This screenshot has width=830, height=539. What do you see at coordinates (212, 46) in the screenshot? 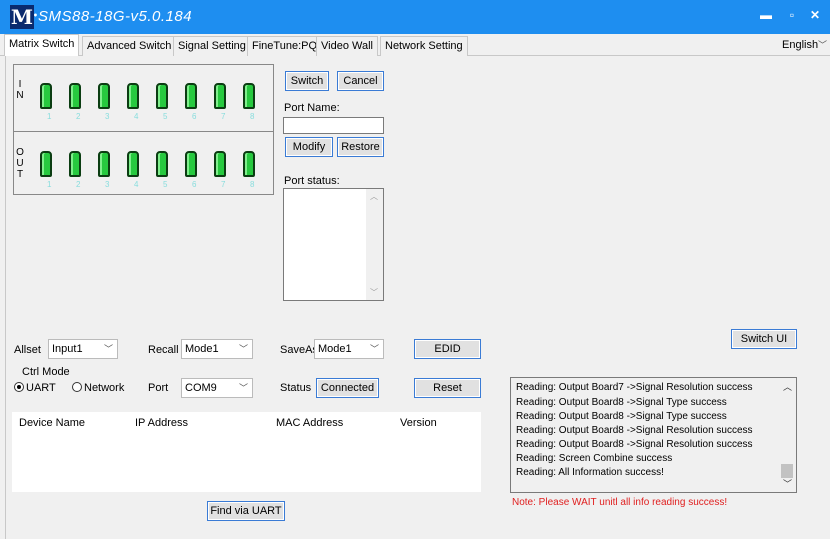
I see `tab-signal-setting: Signal Setting` at bounding box center [212, 46].